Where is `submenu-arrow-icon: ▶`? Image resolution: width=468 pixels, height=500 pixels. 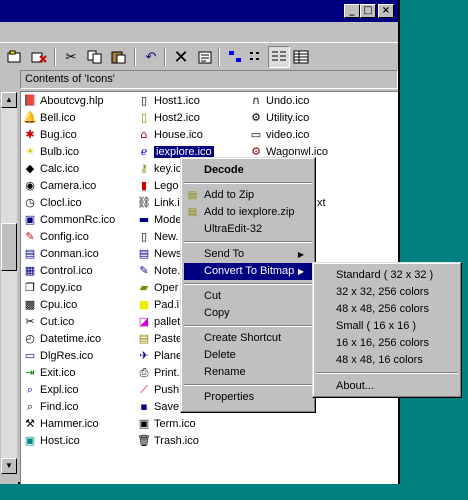
submenu-arrow-icon: ▶ is located at coordinates (300, 271).